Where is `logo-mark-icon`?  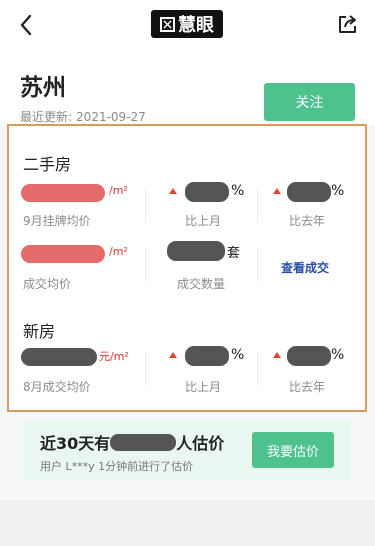
logo-mark-icon is located at coordinates (167, 24).